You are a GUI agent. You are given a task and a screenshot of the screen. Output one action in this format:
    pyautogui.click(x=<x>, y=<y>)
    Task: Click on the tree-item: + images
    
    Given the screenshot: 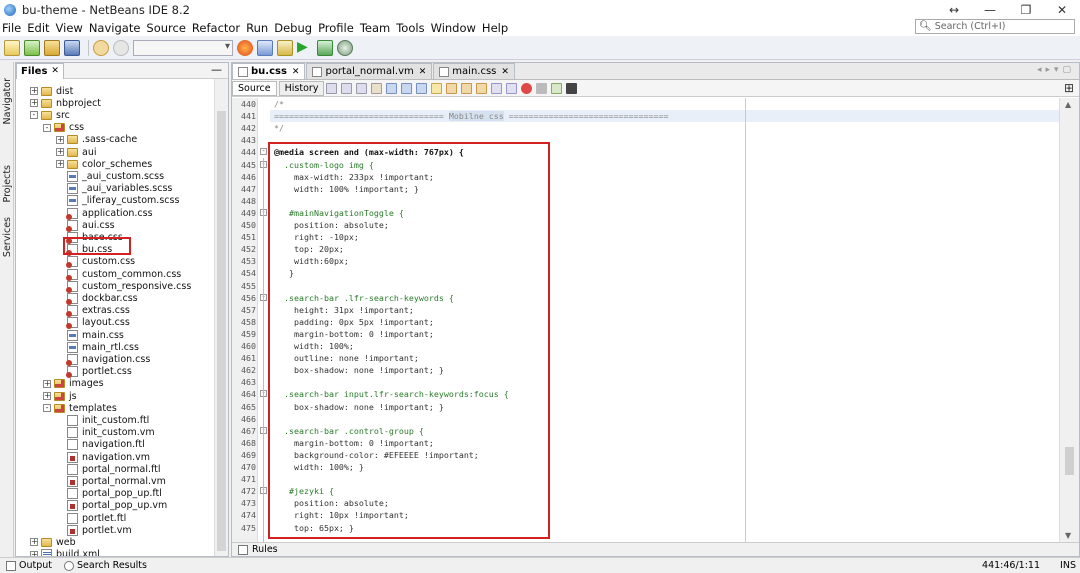 What is the action you would take?
    pyautogui.click(x=73, y=384)
    